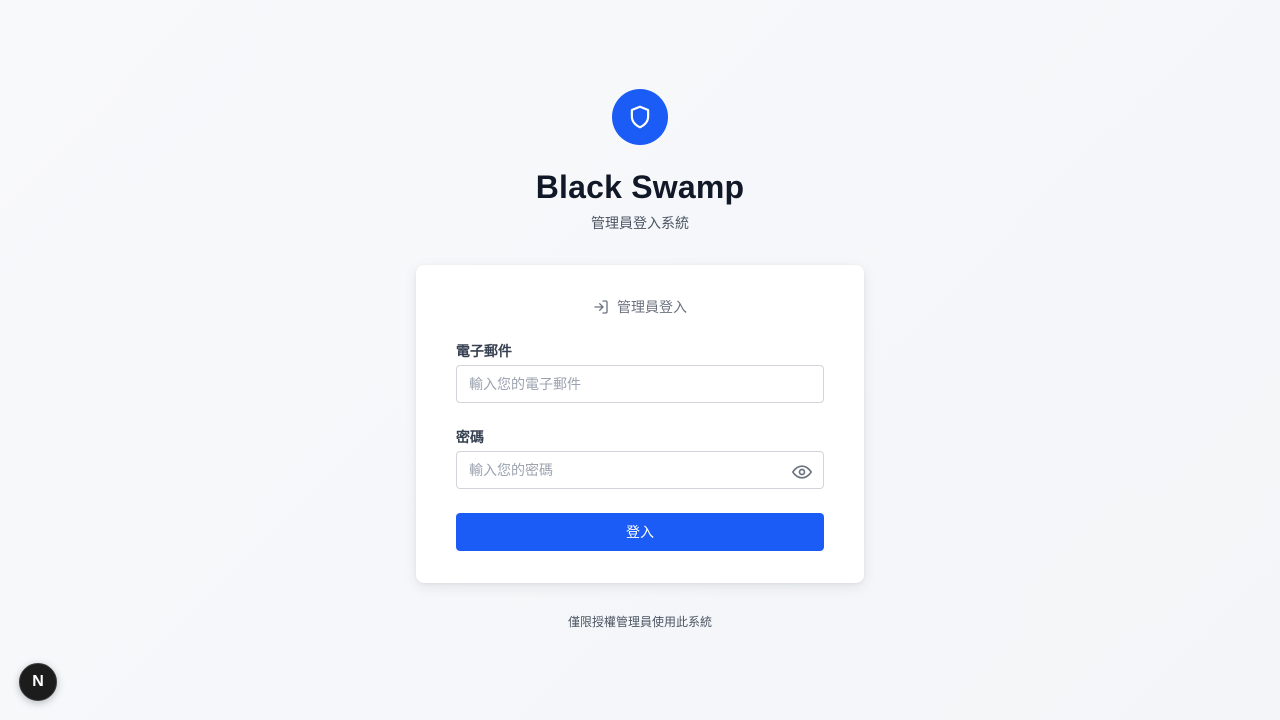 The width and height of the screenshot is (1280, 720). I want to click on email-field, so click(640, 384).